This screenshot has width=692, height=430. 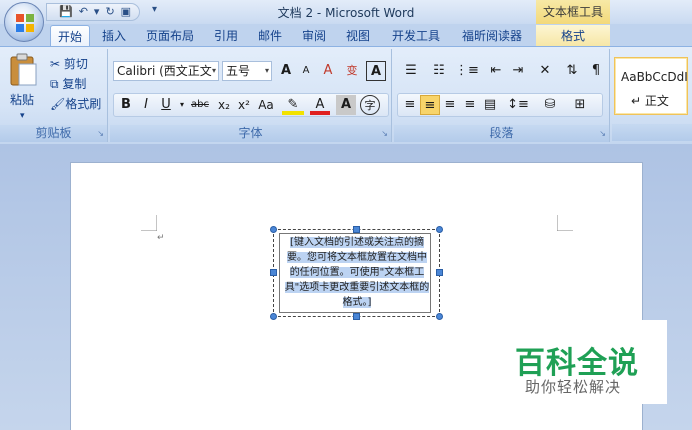 What do you see at coordinates (501, 133) in the screenshot?
I see `paragraph-group-label: 段落` at bounding box center [501, 133].